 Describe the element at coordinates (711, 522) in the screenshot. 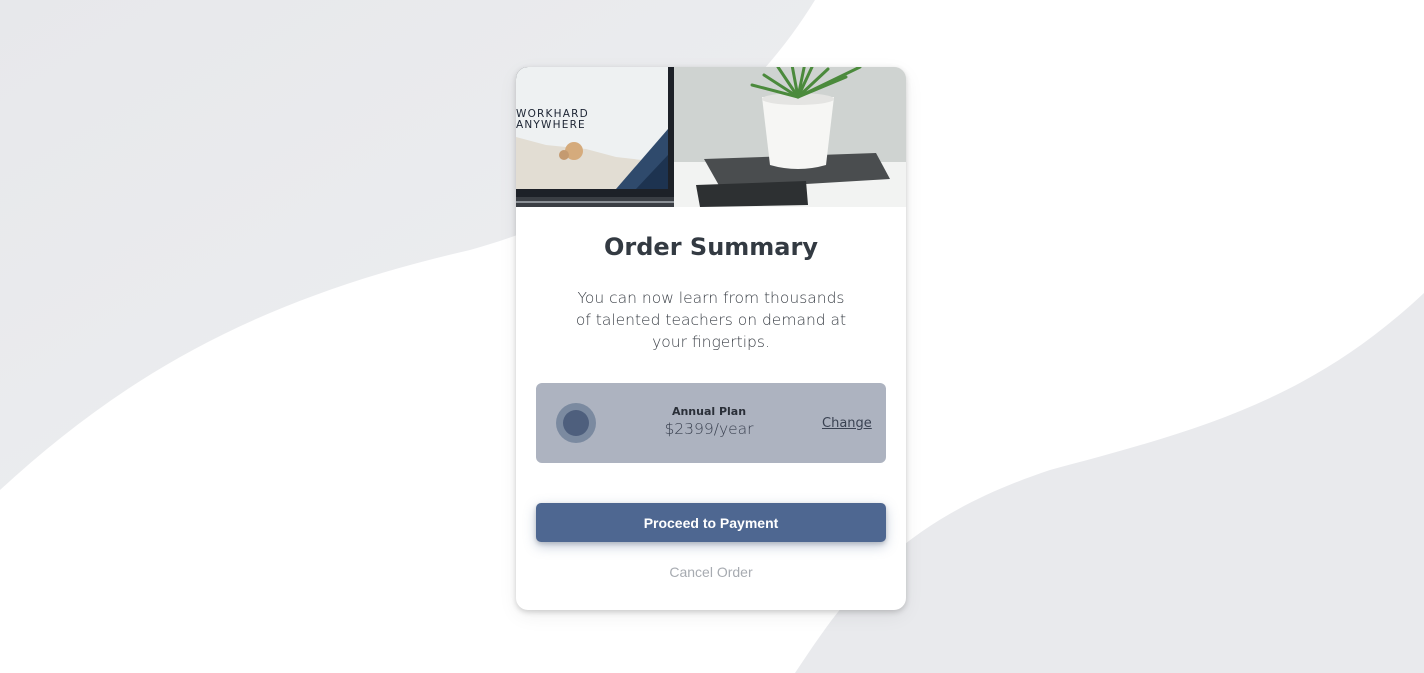

I see `proceed-to-payment-button: Proceed to Payment` at that location.